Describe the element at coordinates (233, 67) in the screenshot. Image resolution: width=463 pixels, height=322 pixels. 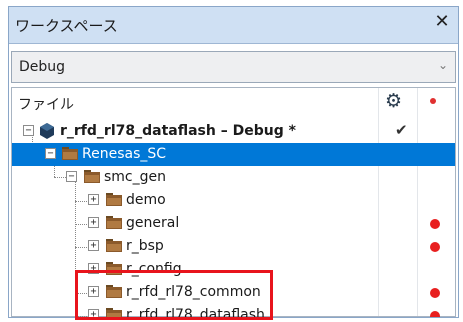
I see `build-config-dropdown: Debug ⌄` at that location.